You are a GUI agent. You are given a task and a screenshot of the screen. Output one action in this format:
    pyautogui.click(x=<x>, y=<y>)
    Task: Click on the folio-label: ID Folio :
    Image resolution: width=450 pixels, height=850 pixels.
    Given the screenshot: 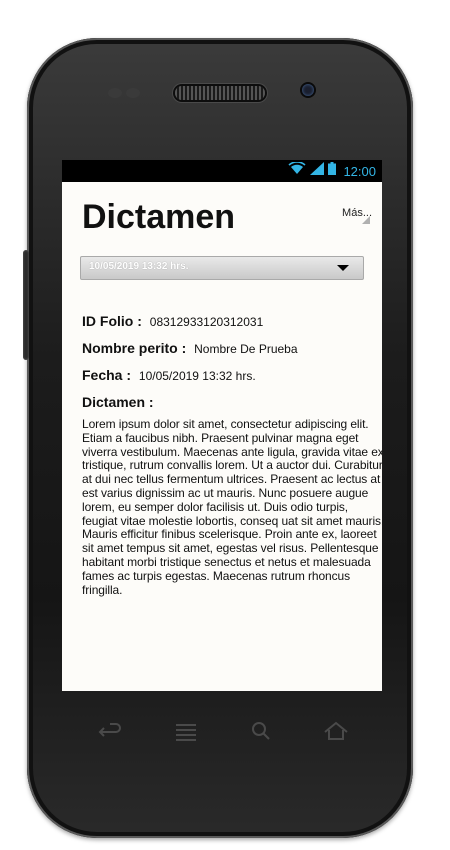 What is the action you would take?
    pyautogui.click(x=112, y=321)
    